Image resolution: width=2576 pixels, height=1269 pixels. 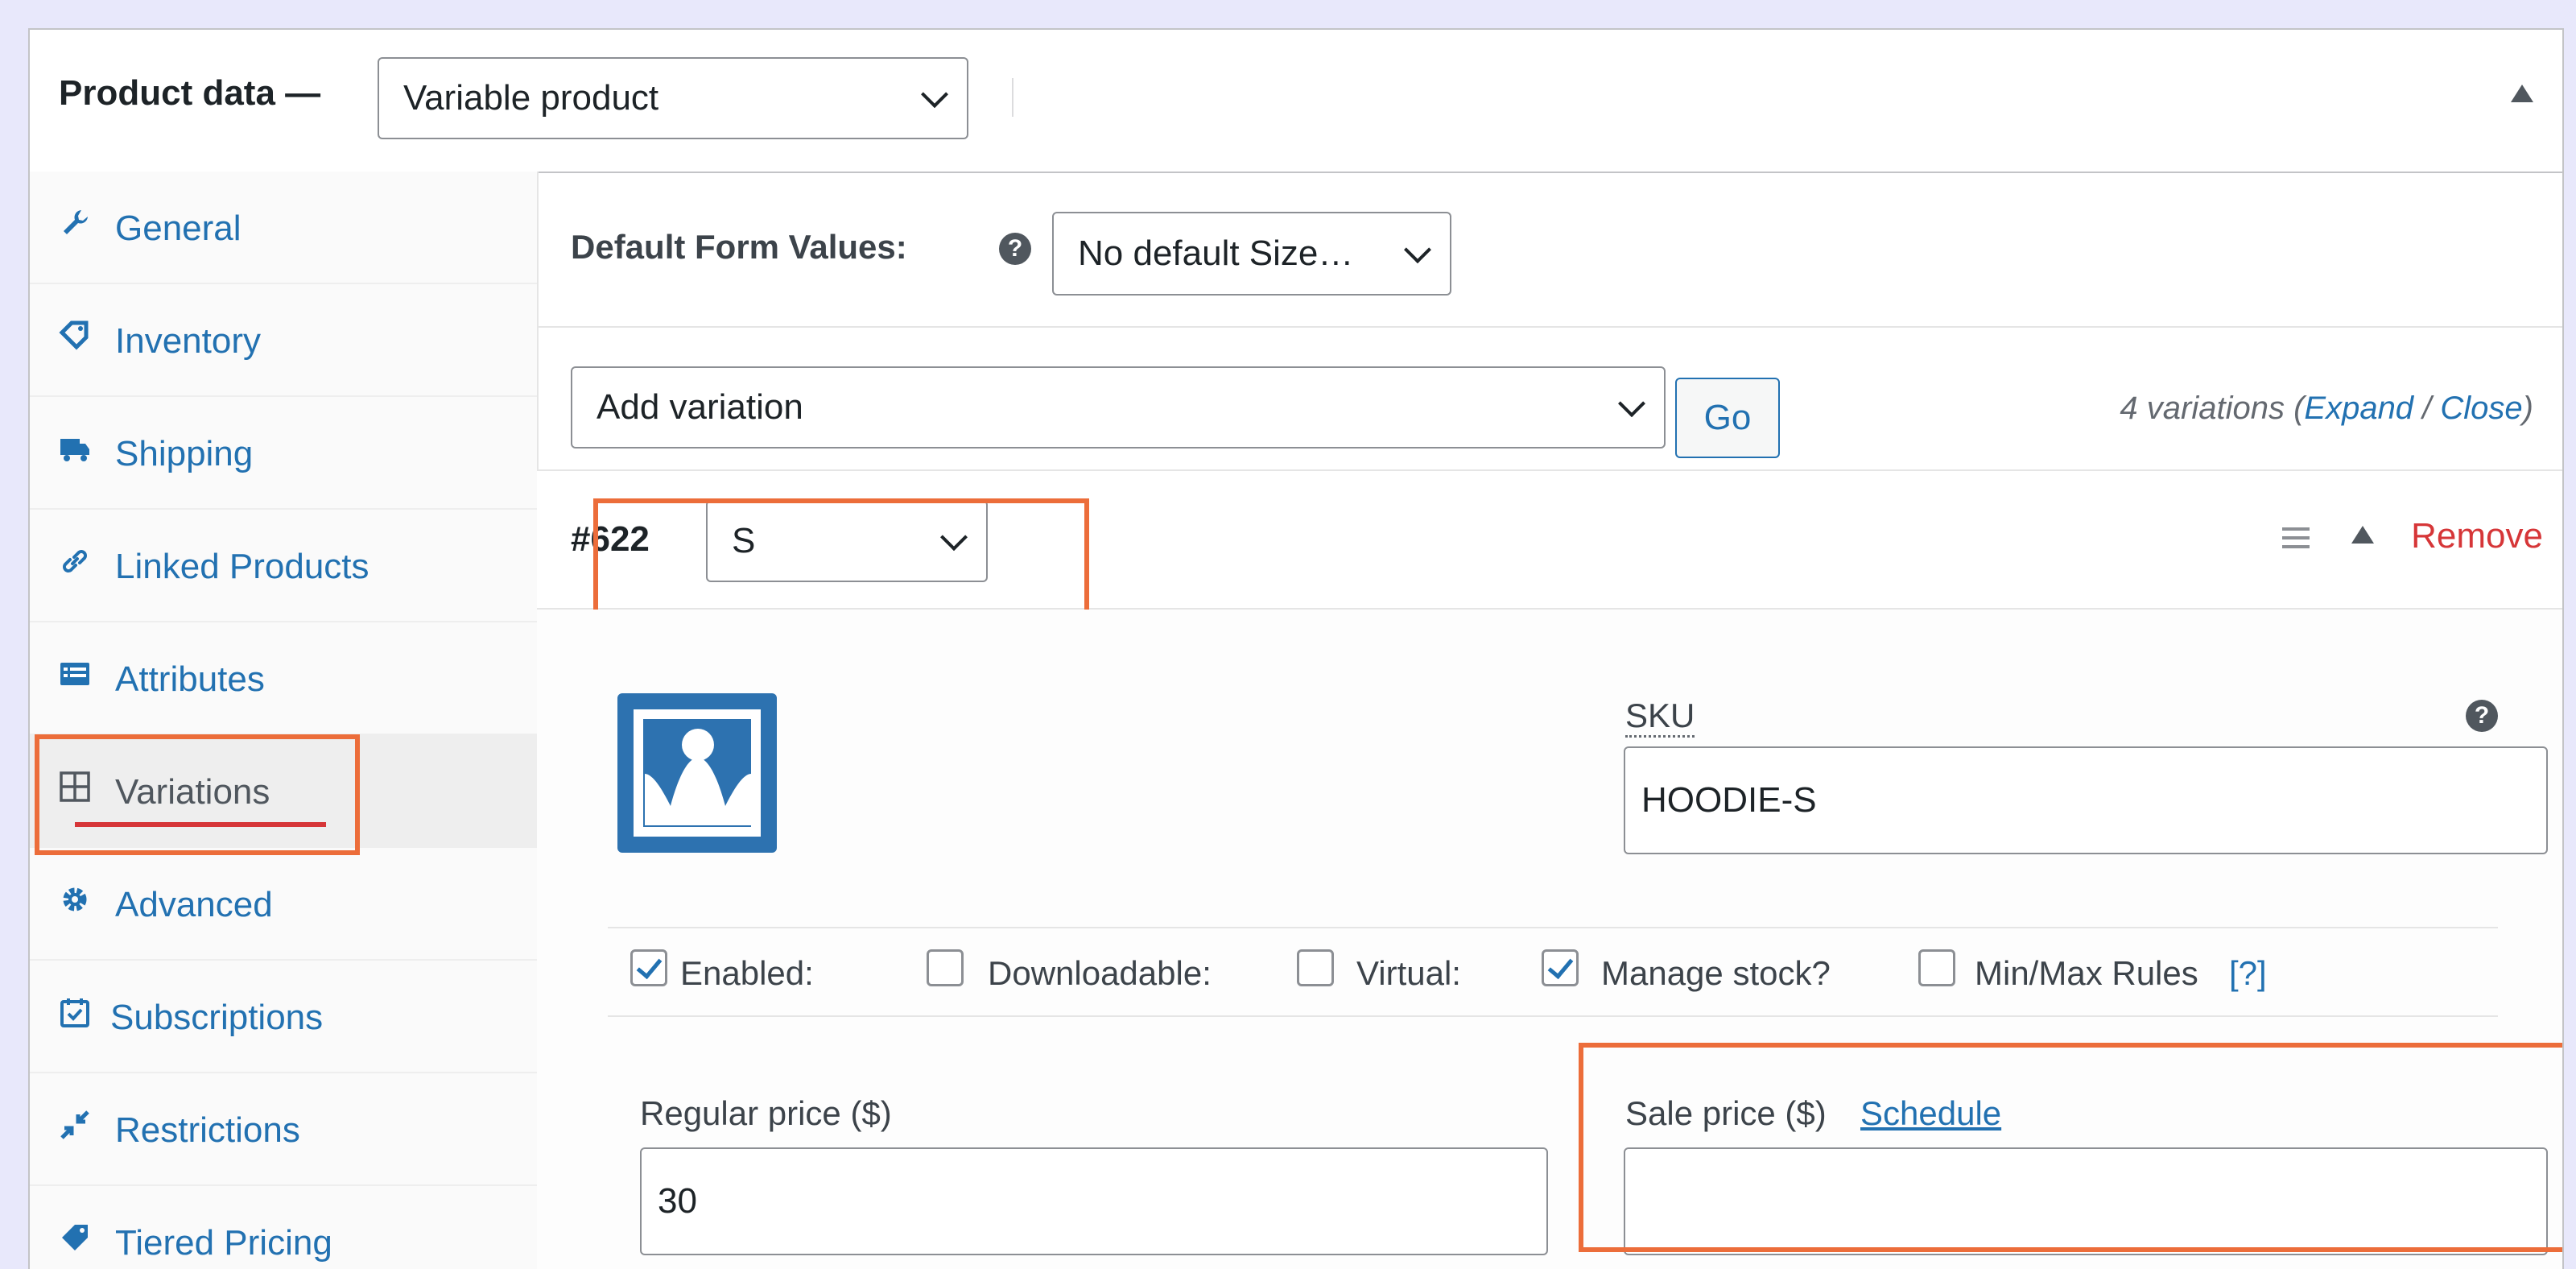 What do you see at coordinates (841, 561) in the screenshot?
I see `variation-select-highlight-box` at bounding box center [841, 561].